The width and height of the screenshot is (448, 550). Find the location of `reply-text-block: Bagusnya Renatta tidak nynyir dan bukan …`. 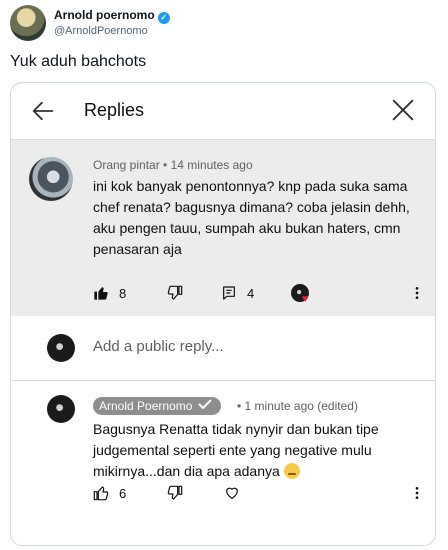

reply-text-block: Bagusnya Renatta tidak nynyir dan bukan … is located at coordinates (254, 450).